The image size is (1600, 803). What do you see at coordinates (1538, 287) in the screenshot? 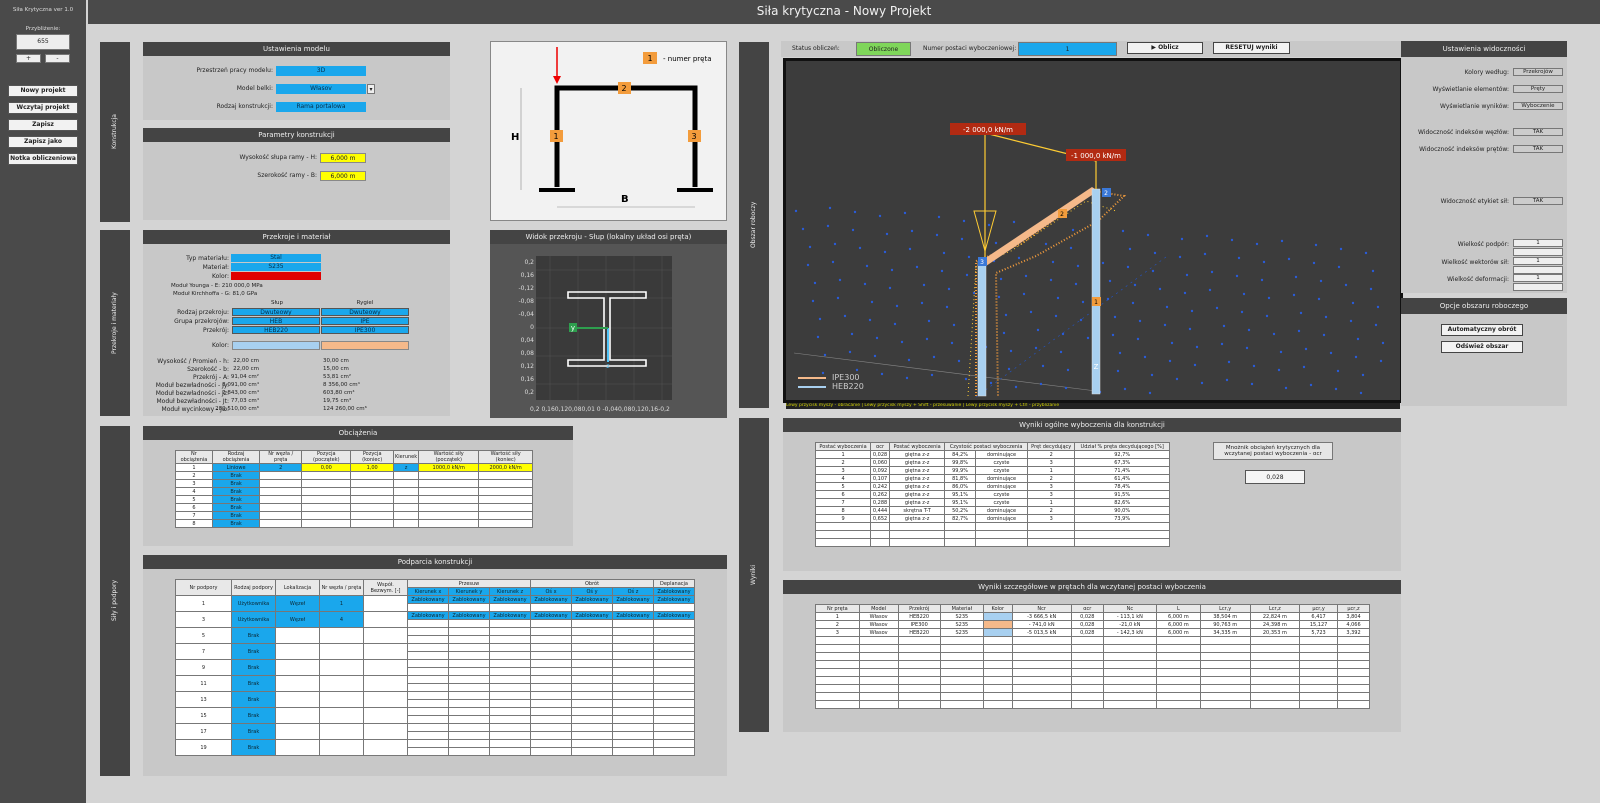
I see `deformation-size-slider` at bounding box center [1538, 287].